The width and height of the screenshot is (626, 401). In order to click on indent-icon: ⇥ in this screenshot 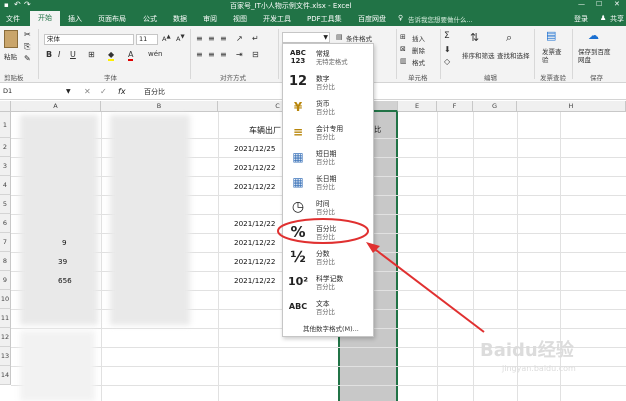, I will do `click(239, 54)`.